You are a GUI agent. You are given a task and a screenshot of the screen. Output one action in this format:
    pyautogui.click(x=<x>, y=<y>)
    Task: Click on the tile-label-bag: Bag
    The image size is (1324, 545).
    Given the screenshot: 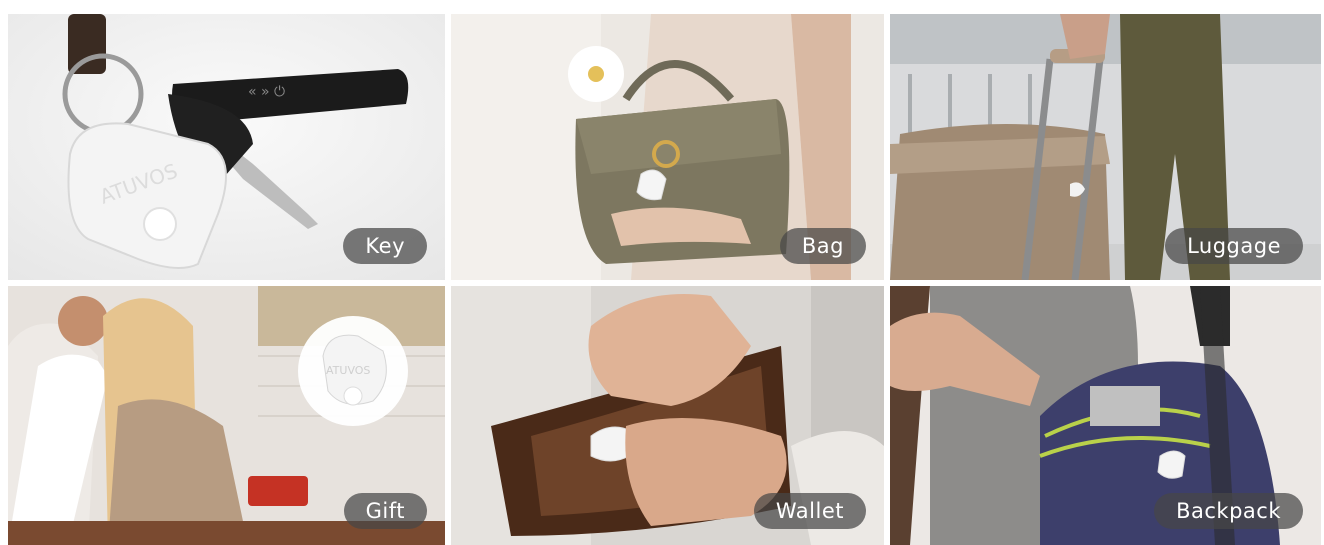 What is the action you would take?
    pyautogui.click(x=822, y=246)
    